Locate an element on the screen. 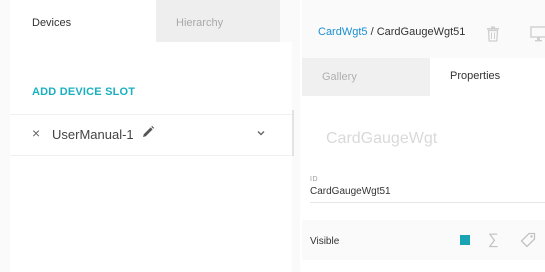  tab-hierarchy: Hierarchy is located at coordinates (218, 21).